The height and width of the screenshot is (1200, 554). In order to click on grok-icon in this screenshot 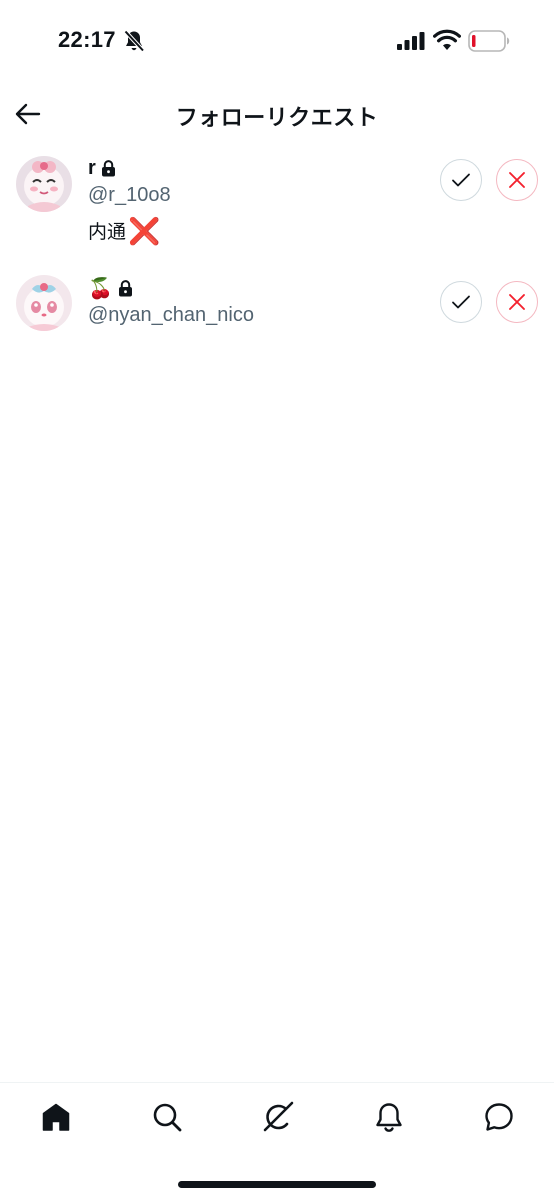, I will do `click(278, 1116)`.